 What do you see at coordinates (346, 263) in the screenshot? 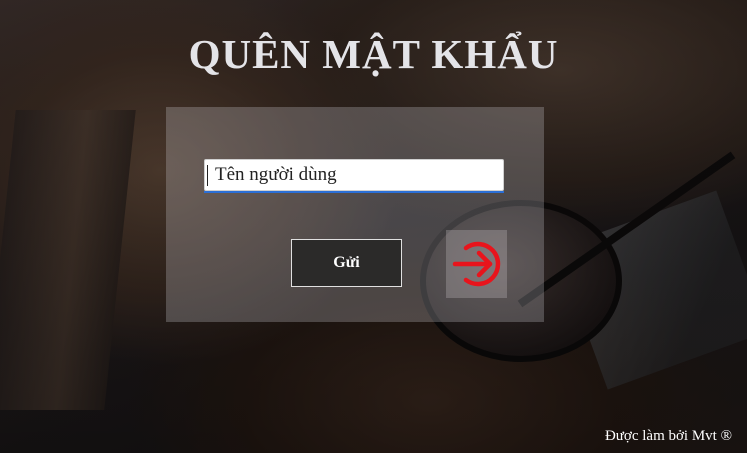
I see `submit-button: Gửi` at bounding box center [346, 263].